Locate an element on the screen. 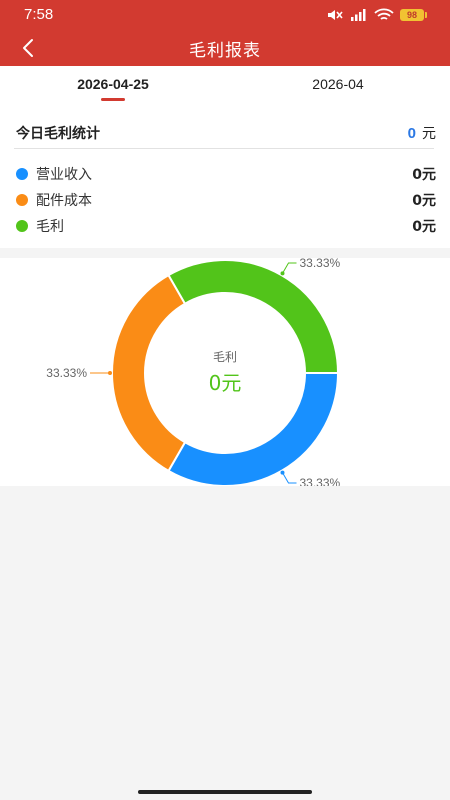 This screenshot has height=800, width=450. battery-icon: 98 is located at coordinates (413, 15).